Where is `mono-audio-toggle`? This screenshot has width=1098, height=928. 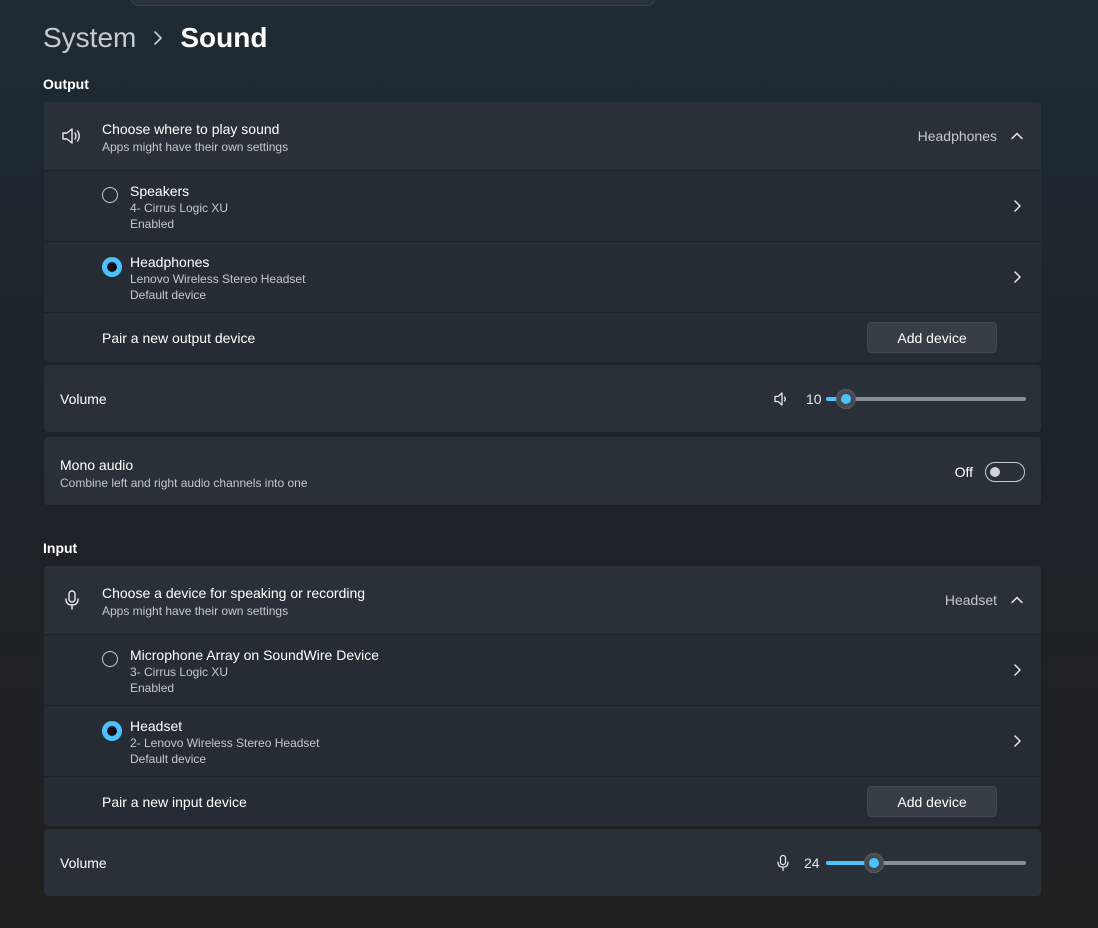 mono-audio-toggle is located at coordinates (1005, 472).